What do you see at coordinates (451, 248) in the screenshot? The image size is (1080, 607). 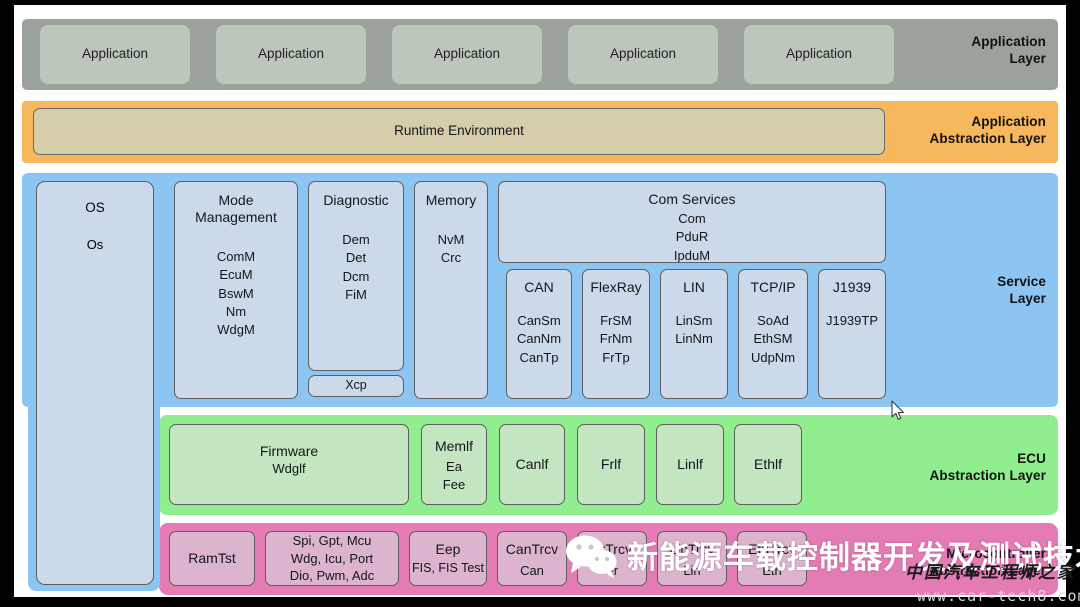 I see `memory-items: NvM Crc` at bounding box center [451, 248].